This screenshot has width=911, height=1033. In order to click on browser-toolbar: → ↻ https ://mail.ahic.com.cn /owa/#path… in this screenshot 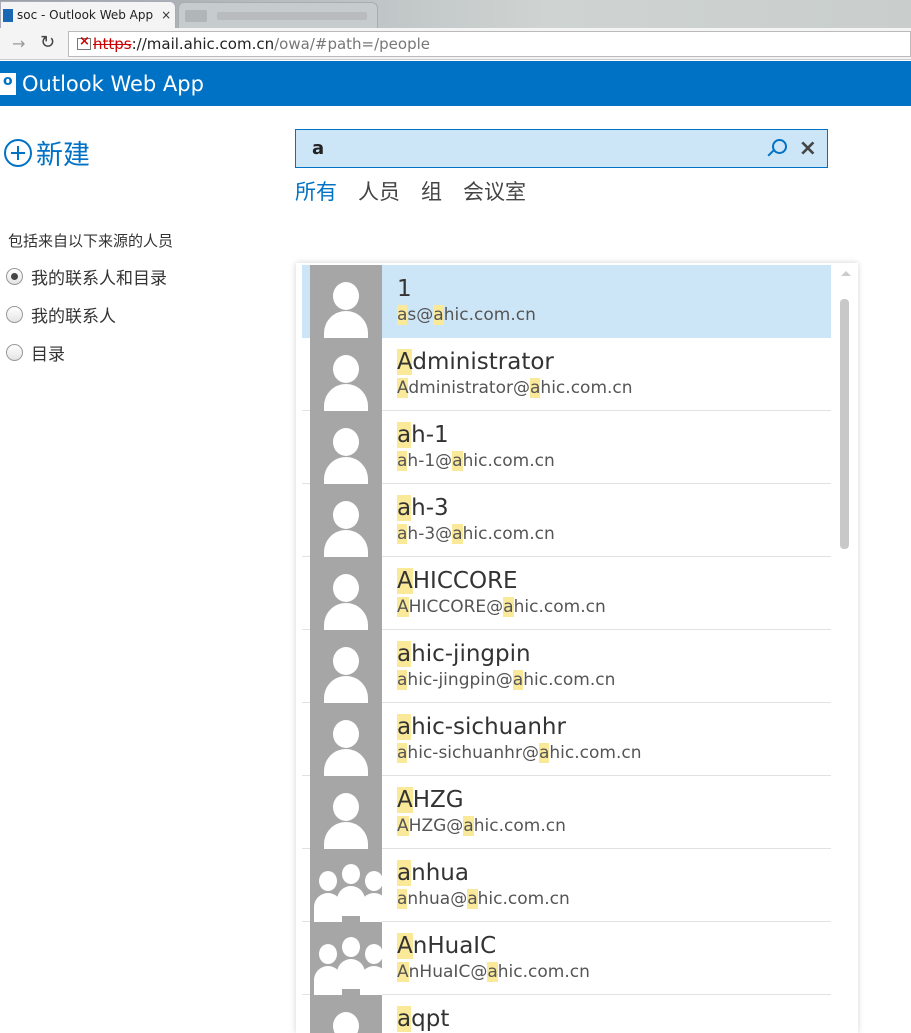, I will do `click(455, 44)`.